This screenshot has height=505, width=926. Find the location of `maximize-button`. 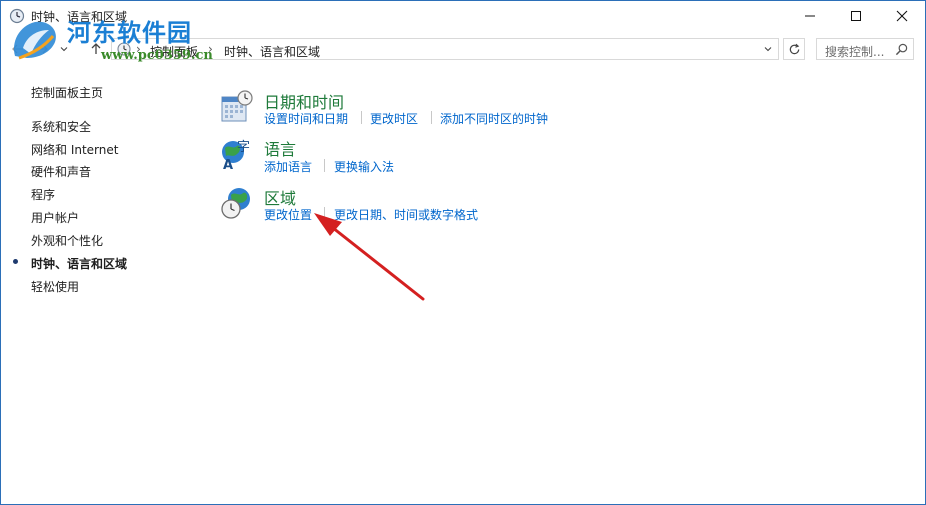

maximize-button is located at coordinates (856, 16).